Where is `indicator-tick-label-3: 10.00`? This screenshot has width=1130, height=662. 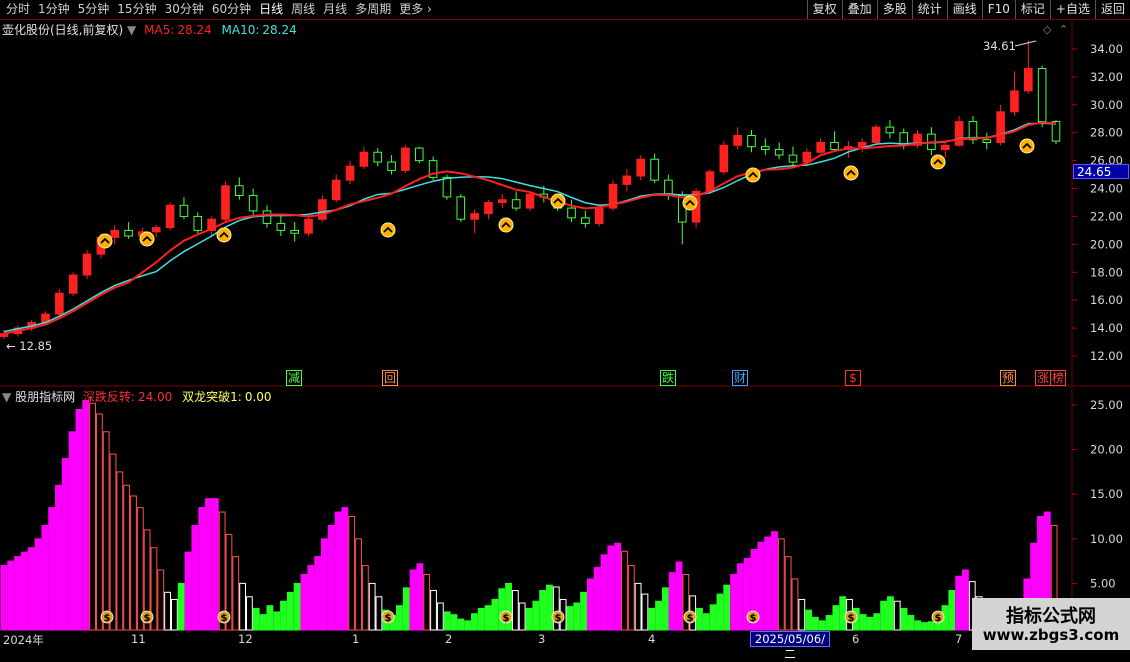
indicator-tick-label-3: 10.00 is located at coordinates (1106, 539).